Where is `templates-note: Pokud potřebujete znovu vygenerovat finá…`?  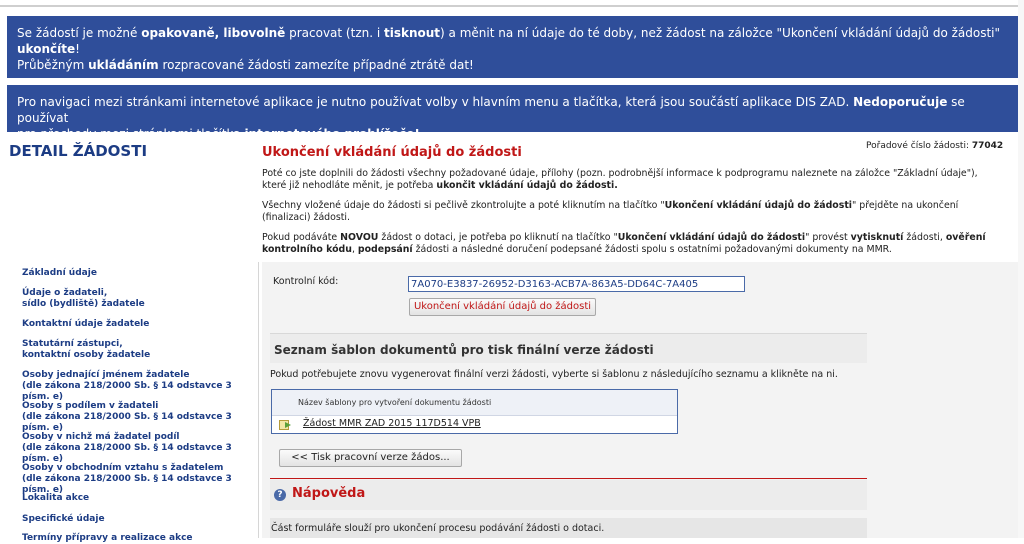 templates-note: Pokud potřebujete znovu vygenerovat finá… is located at coordinates (554, 374).